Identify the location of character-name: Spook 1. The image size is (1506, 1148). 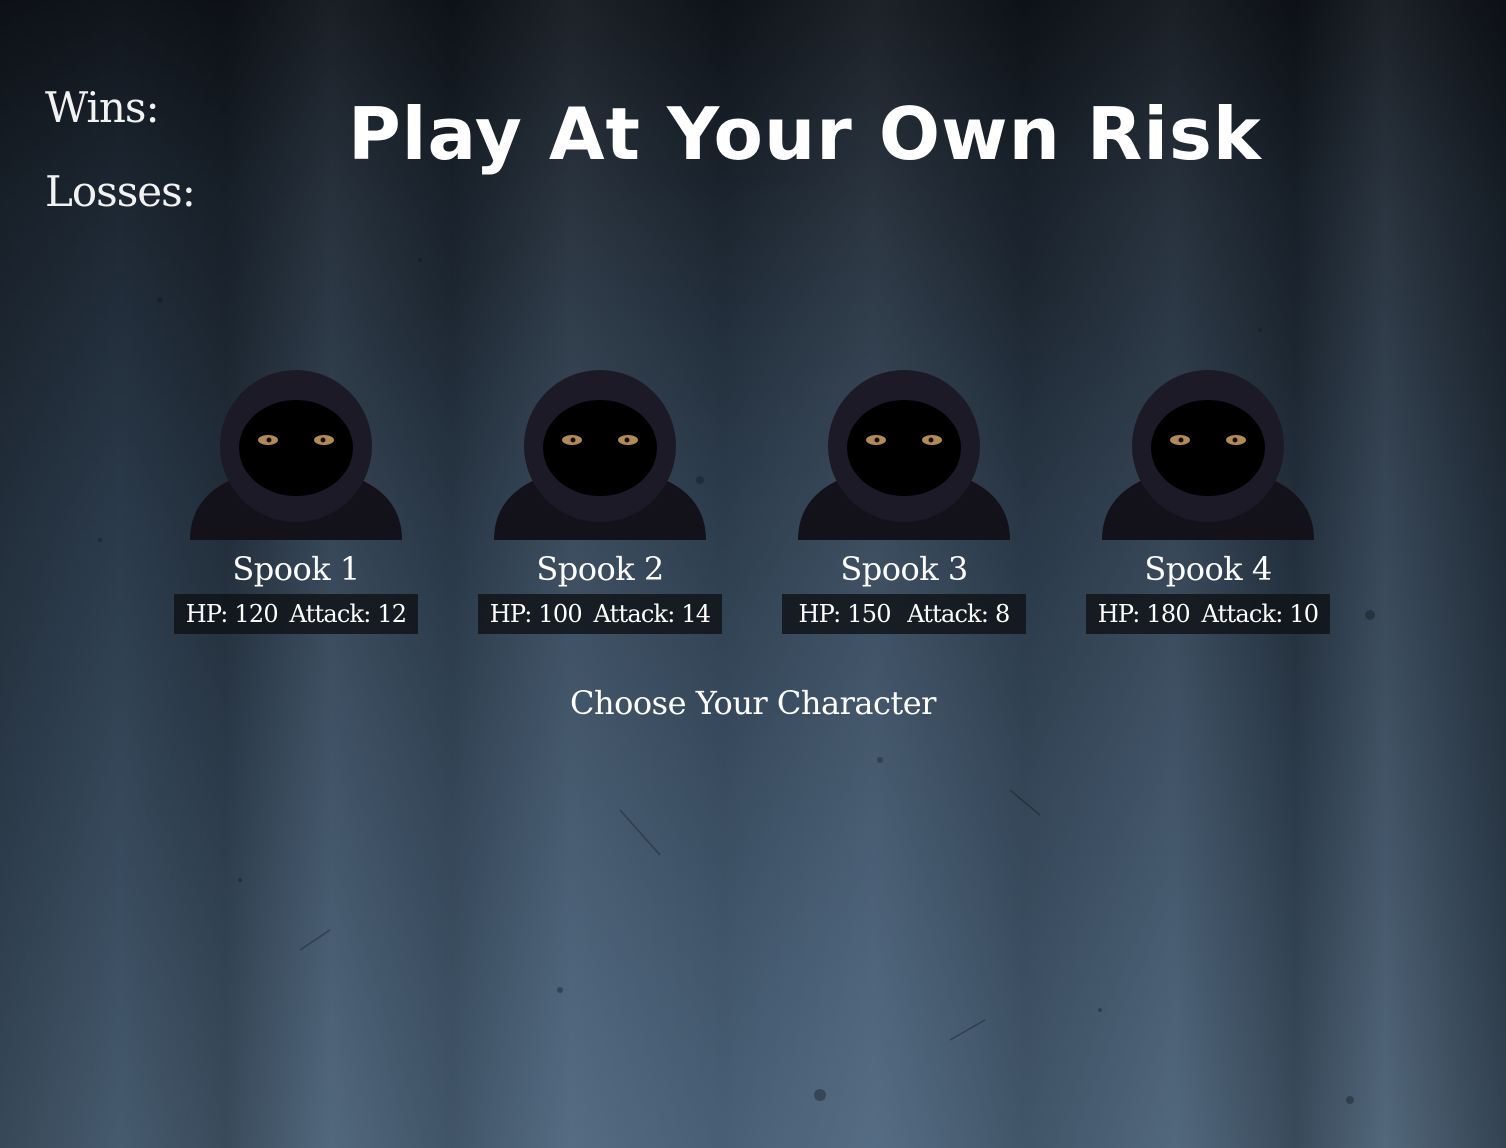
(296, 569).